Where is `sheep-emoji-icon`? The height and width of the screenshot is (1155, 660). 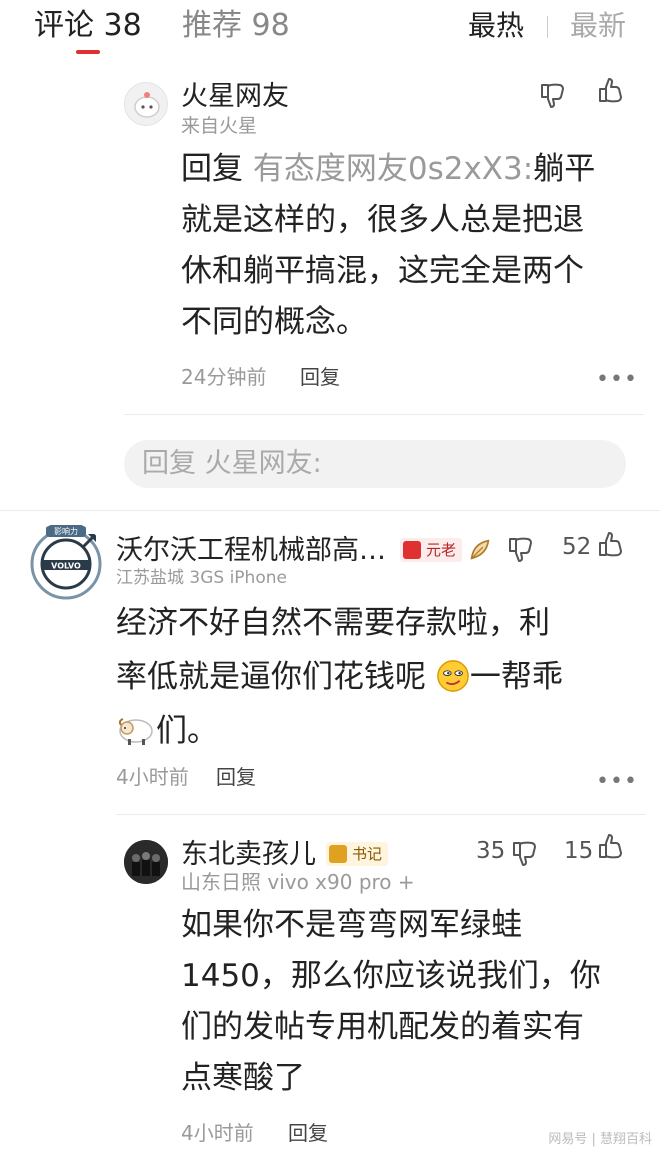
sheep-emoji-icon is located at coordinates (135, 731).